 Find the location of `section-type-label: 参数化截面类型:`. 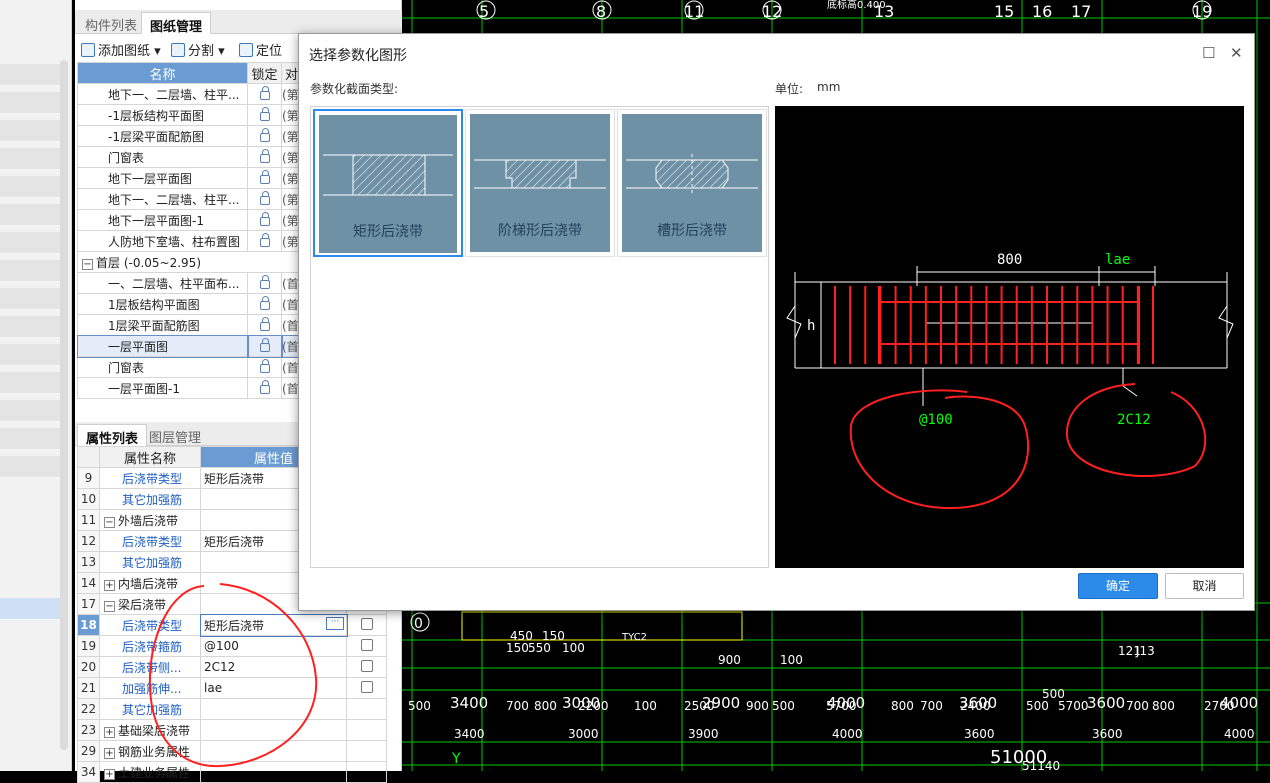

section-type-label: 参数化截面类型: is located at coordinates (354, 89).